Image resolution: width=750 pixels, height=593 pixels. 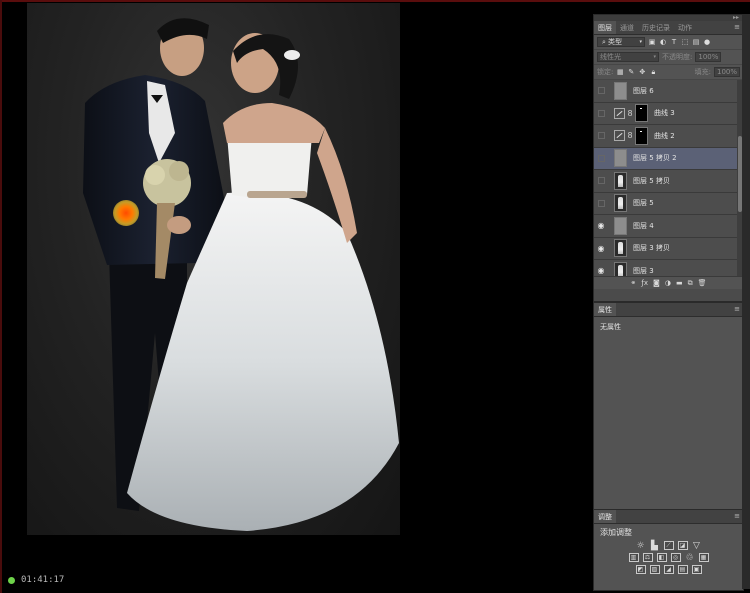 I want to click on filter-toggle-icon: ●, so click(x=707, y=42).